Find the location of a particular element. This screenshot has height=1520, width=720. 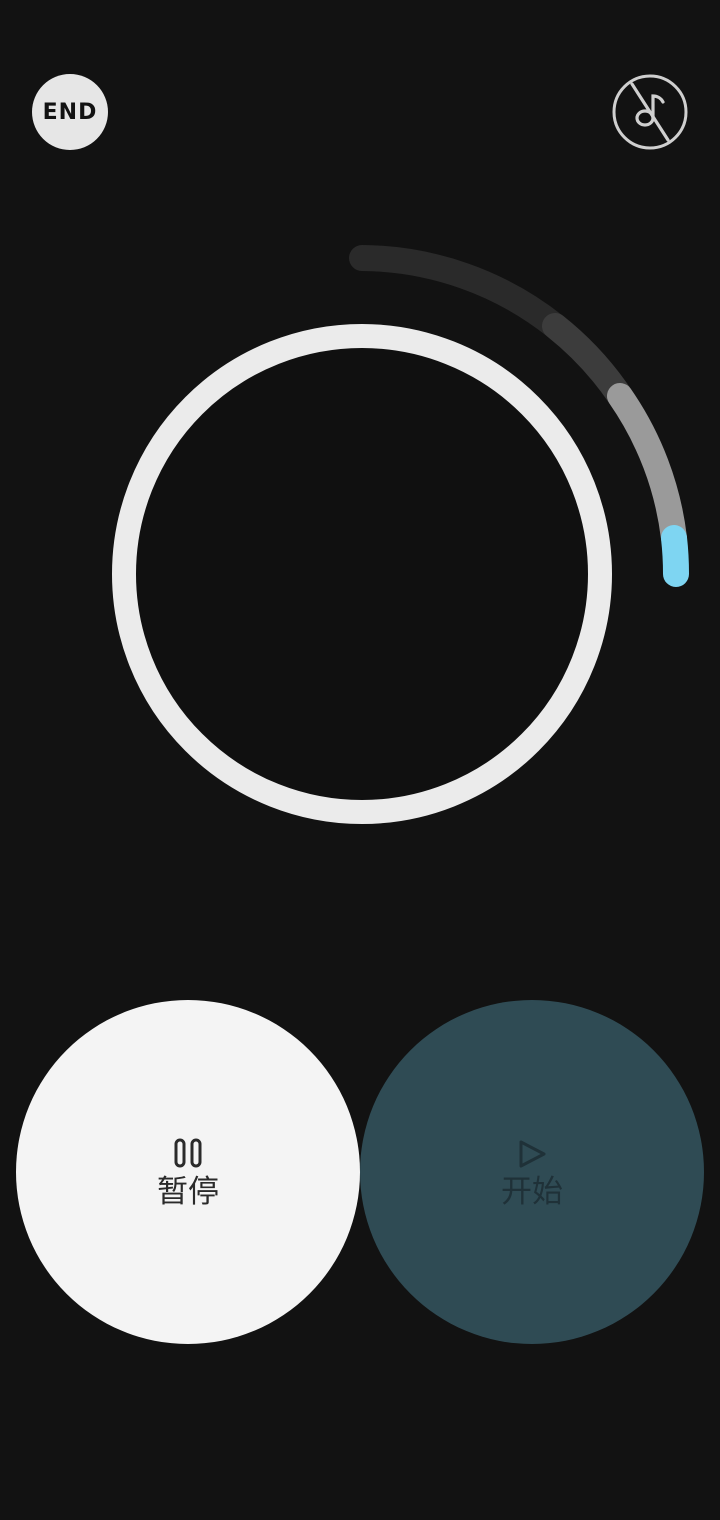

progress-arc-head is located at coordinates (675, 556).